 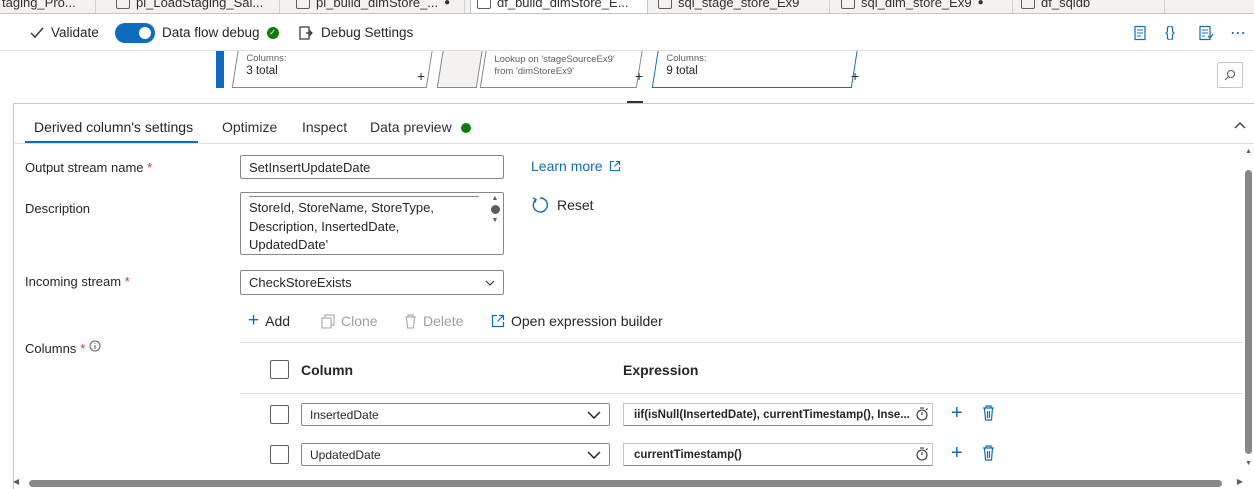 I want to click on required-mark: *, so click(x=127, y=281).